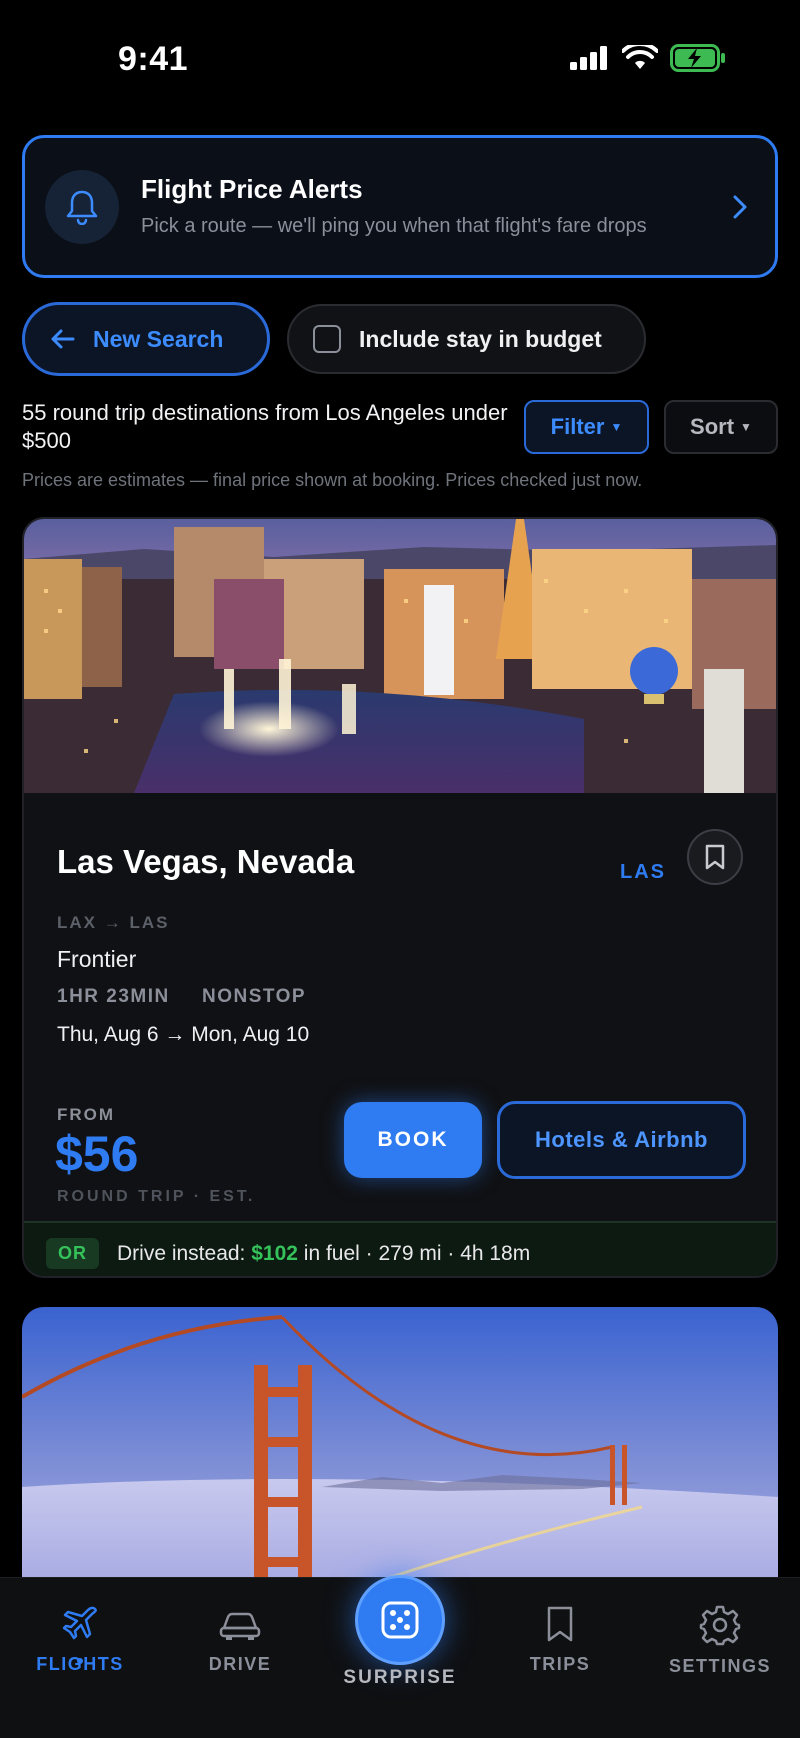  Describe the element at coordinates (252, 189) in the screenshot. I see `alert-title: Flight Price Alerts` at that location.